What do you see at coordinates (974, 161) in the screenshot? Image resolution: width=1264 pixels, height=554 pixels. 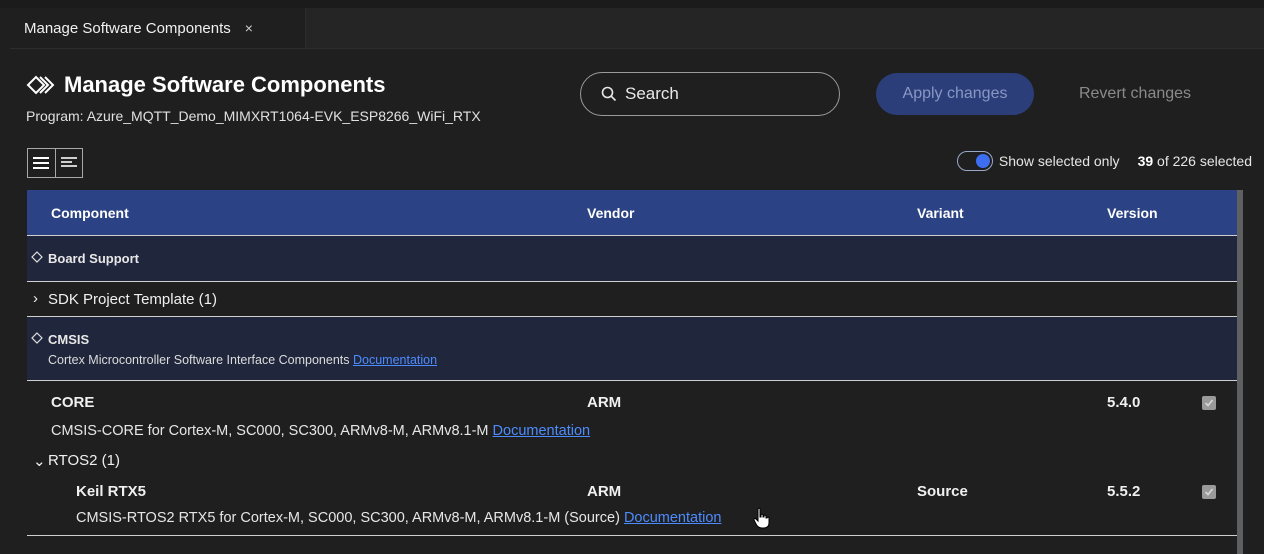 I see `show-selected-toggle` at bounding box center [974, 161].